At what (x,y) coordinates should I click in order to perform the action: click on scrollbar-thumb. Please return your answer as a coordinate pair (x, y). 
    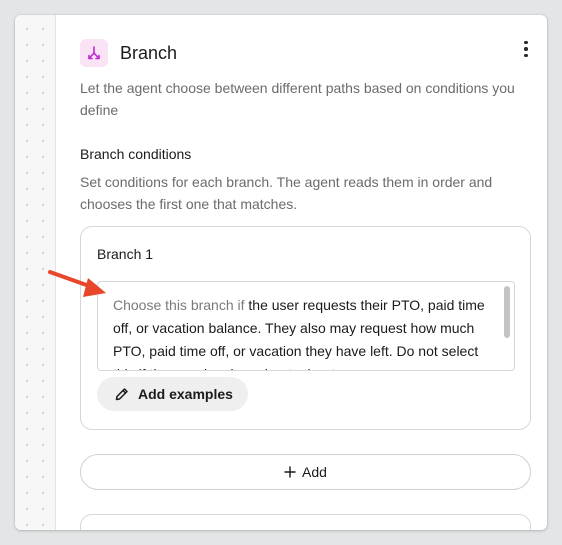
    Looking at the image, I should click on (507, 312).